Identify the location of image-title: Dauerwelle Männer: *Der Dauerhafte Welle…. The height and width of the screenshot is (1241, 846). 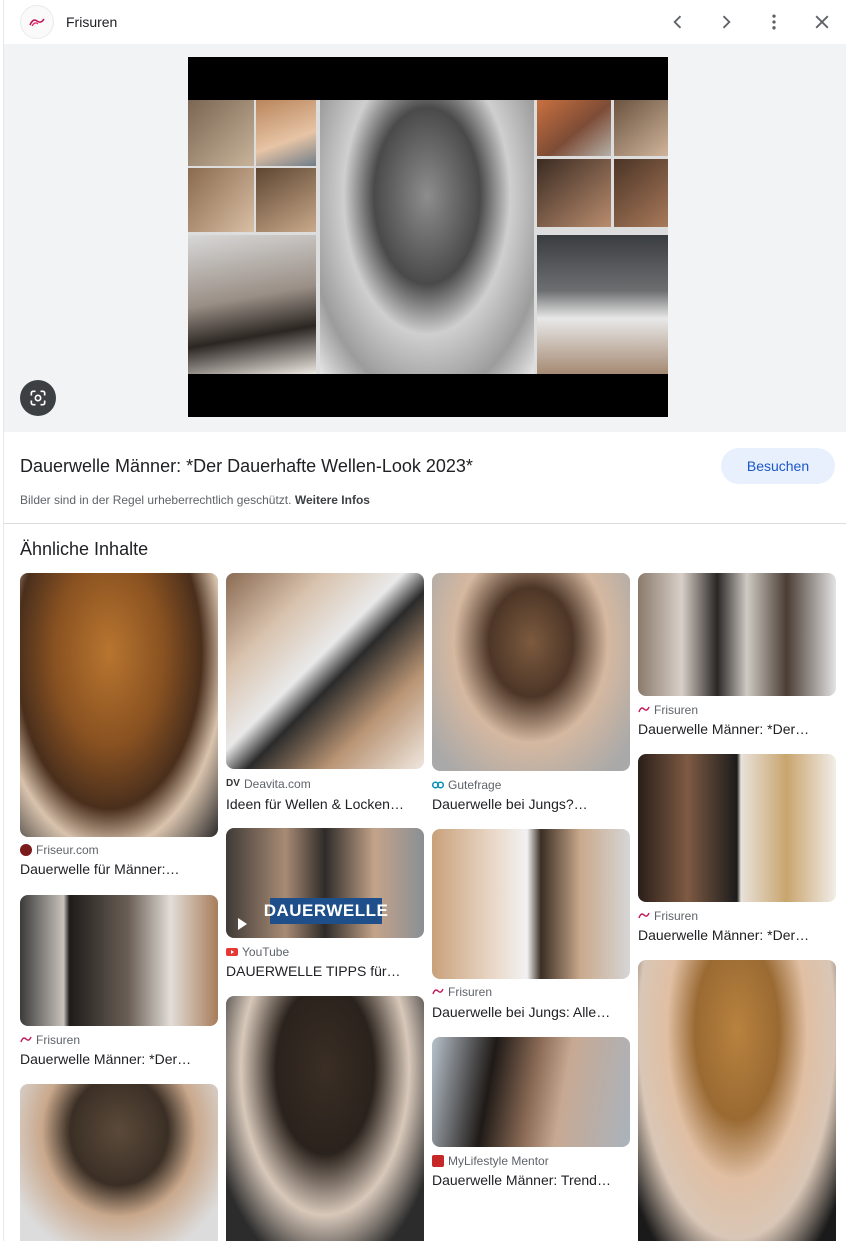
(246, 466).